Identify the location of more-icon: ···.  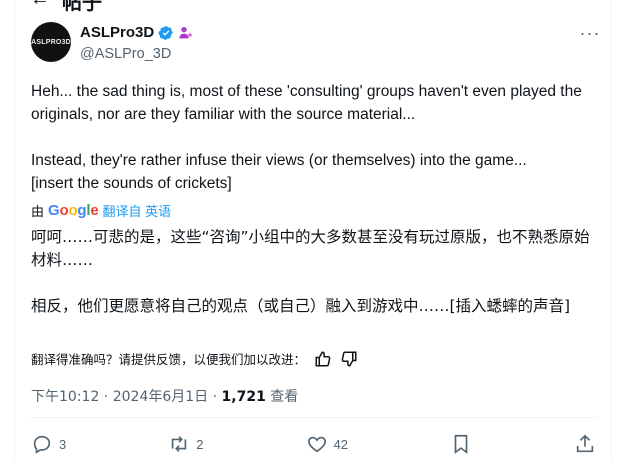
(590, 33).